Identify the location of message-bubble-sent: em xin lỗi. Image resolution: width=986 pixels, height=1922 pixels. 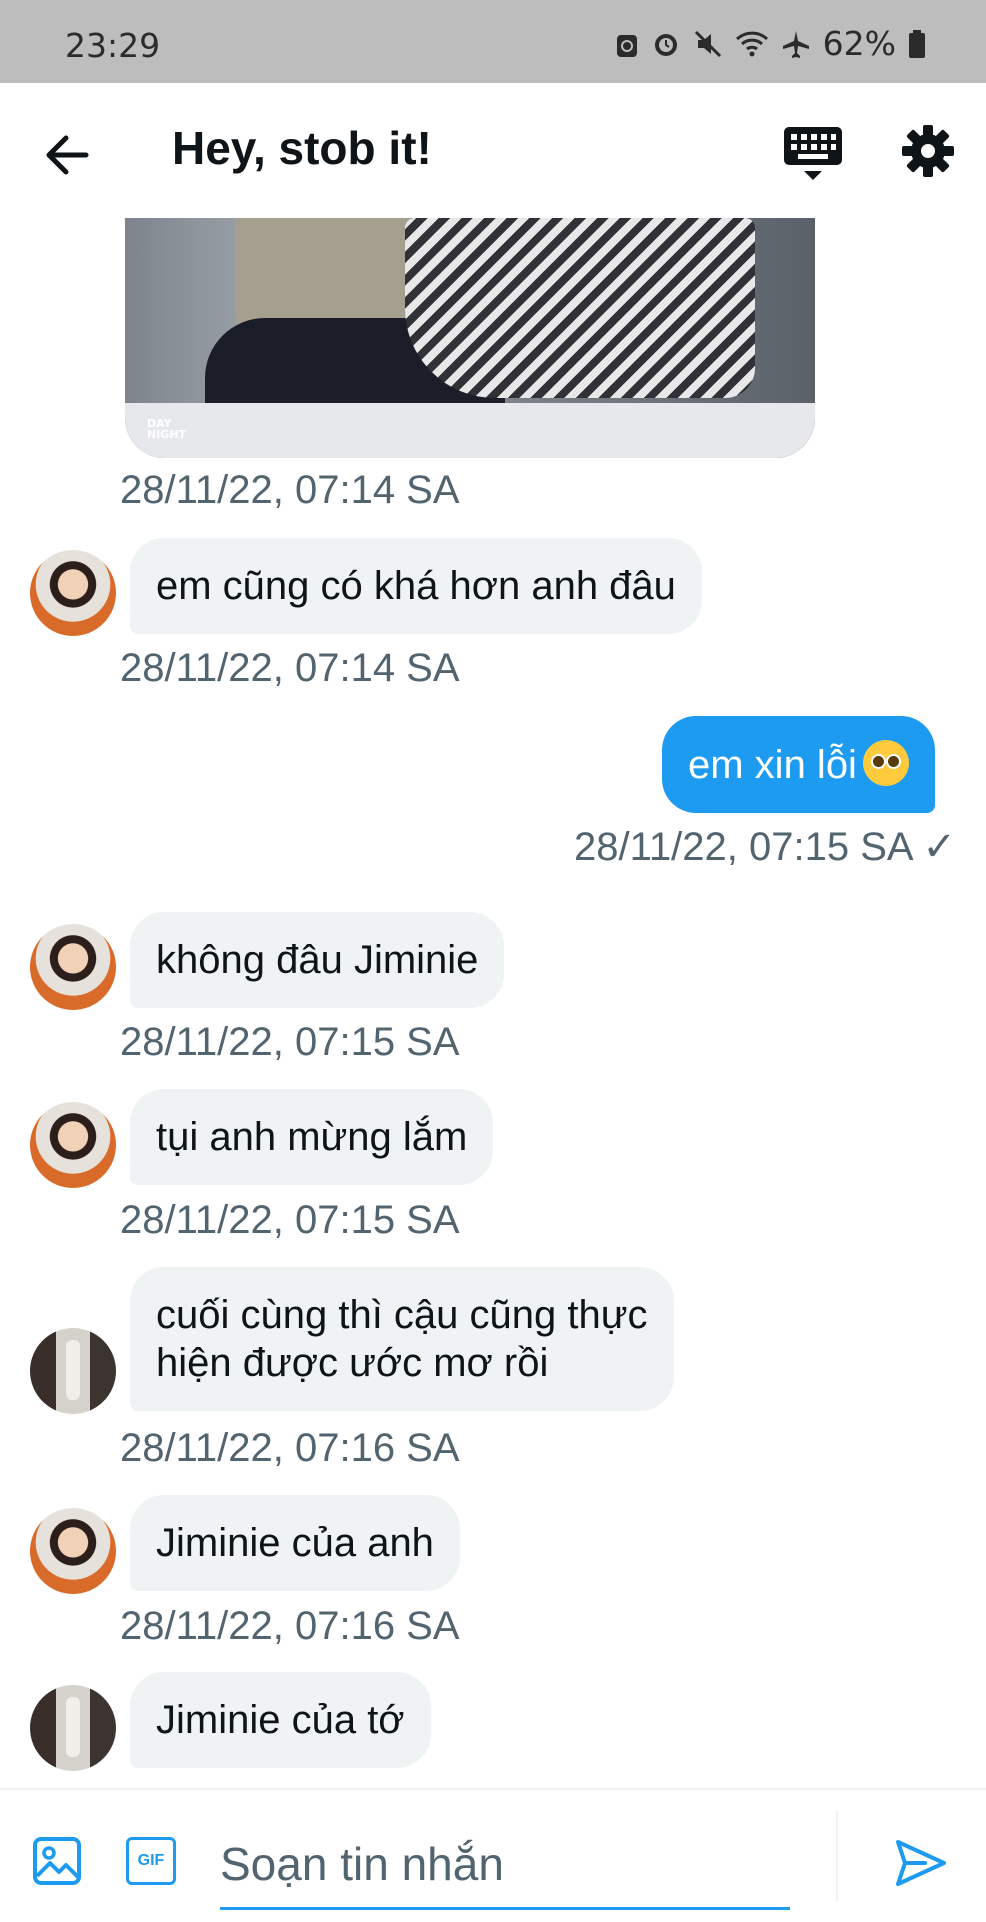
(798, 764).